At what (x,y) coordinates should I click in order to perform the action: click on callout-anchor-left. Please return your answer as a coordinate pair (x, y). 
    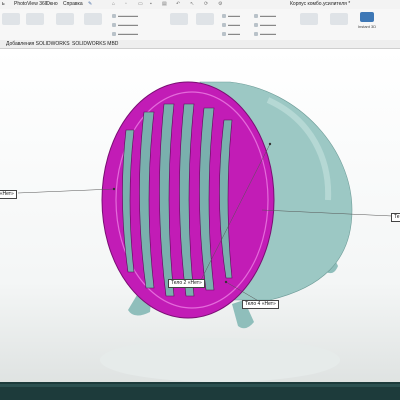
    Looking at the image, I should click on (114, 189).